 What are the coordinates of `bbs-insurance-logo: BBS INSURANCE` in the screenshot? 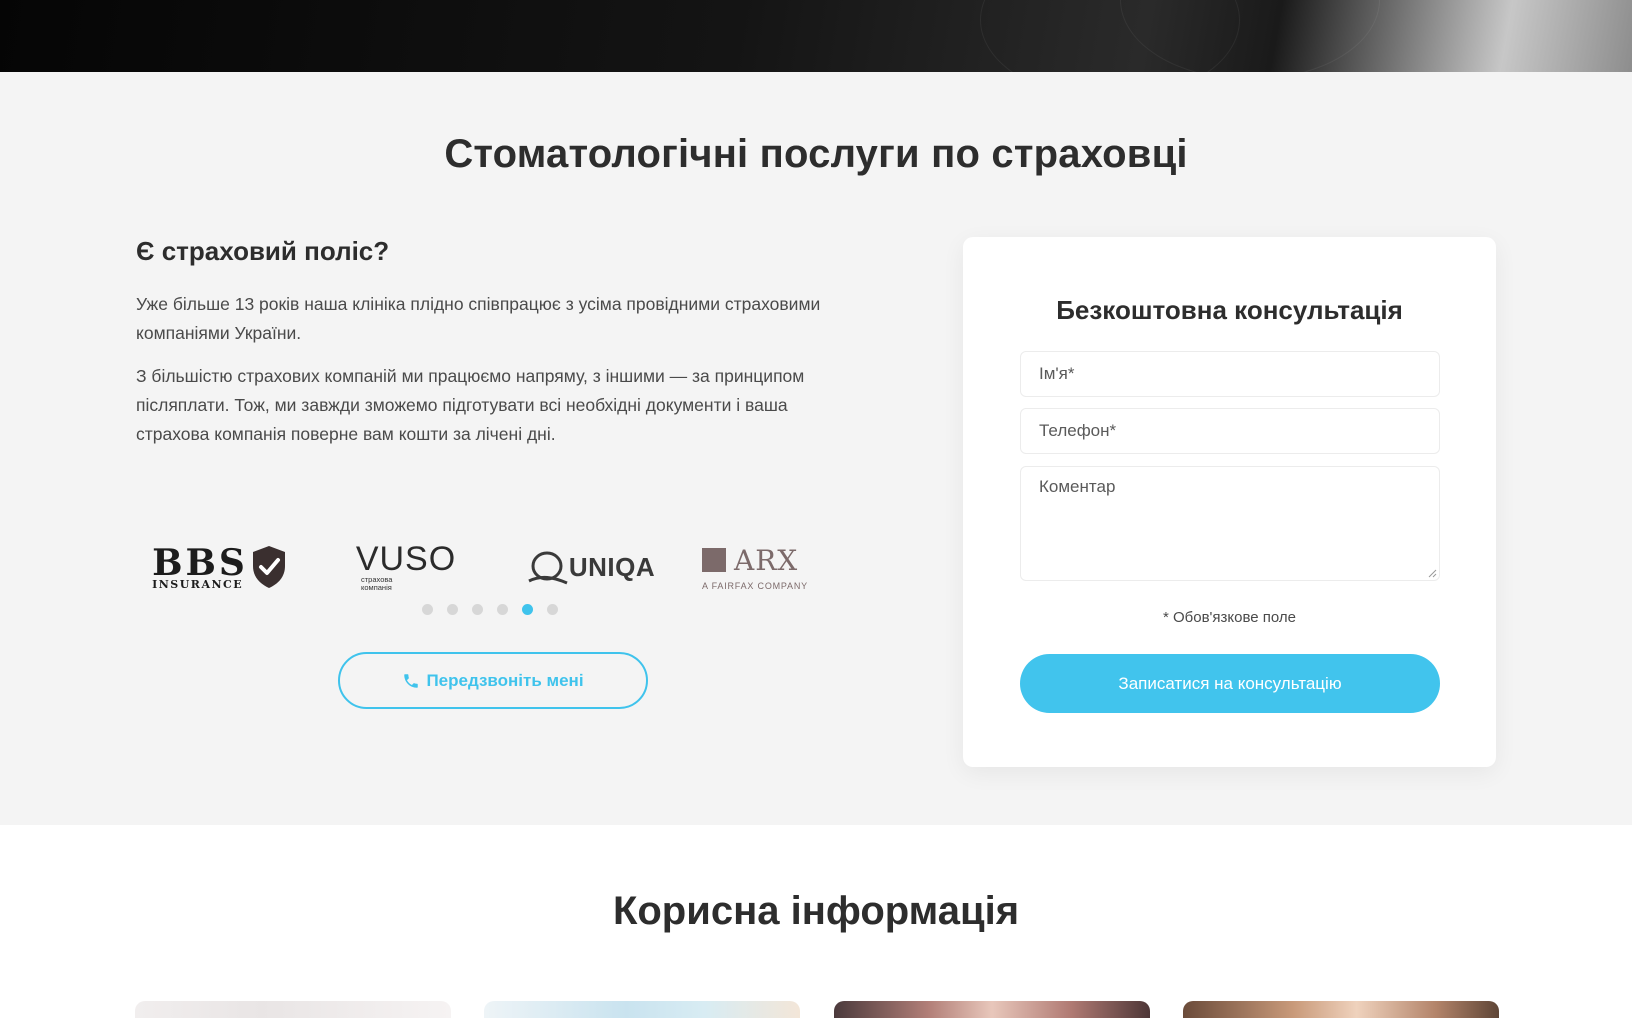 It's located at (220, 567).